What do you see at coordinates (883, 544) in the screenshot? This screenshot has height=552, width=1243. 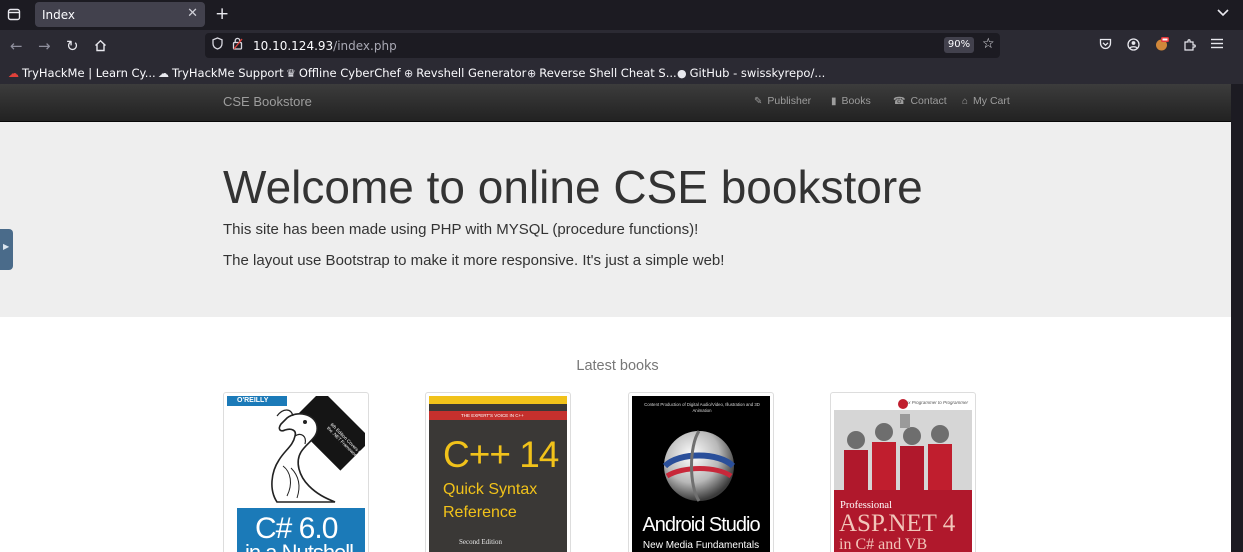 I see `book-subtitle: in C# and VB` at bounding box center [883, 544].